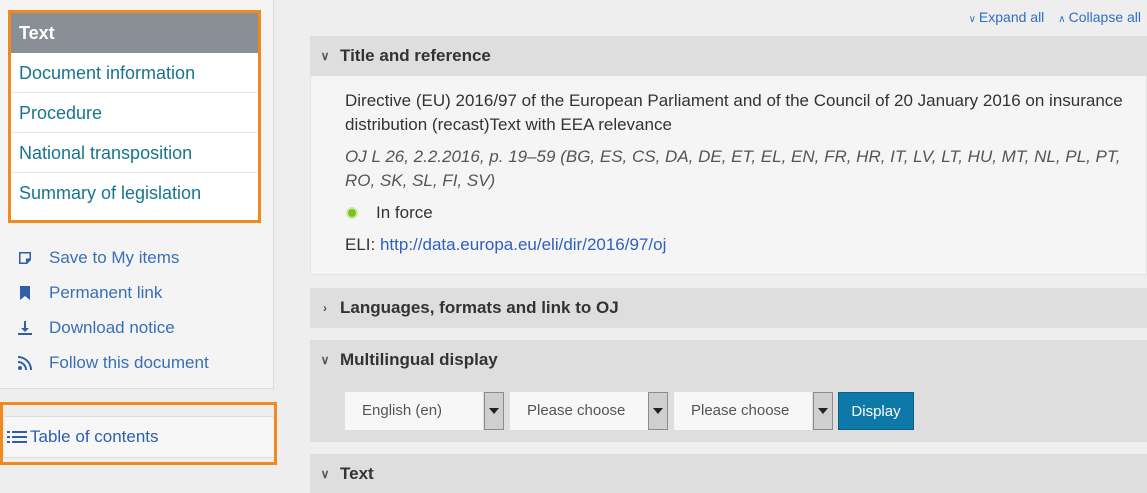  What do you see at coordinates (728, 308) in the screenshot?
I see `section-languages-header: › Languages, formats and link to OJ` at bounding box center [728, 308].